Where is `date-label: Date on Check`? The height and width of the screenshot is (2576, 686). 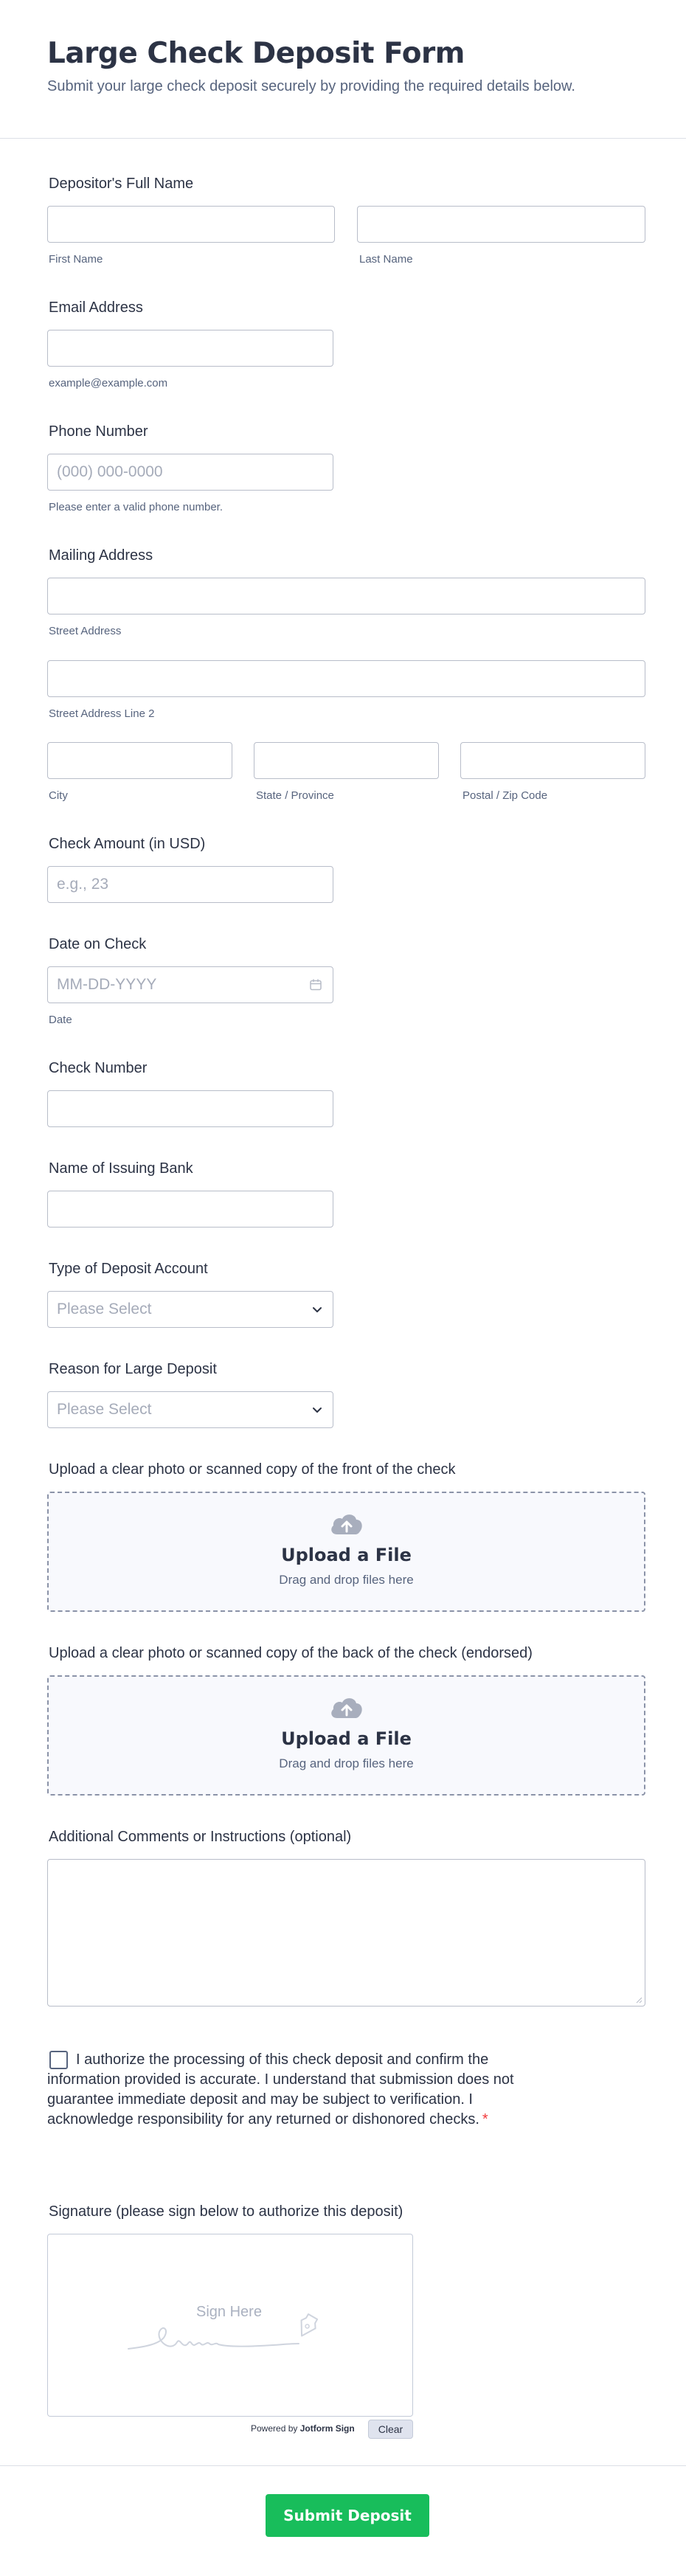
date-label: Date on Check is located at coordinates (98, 944).